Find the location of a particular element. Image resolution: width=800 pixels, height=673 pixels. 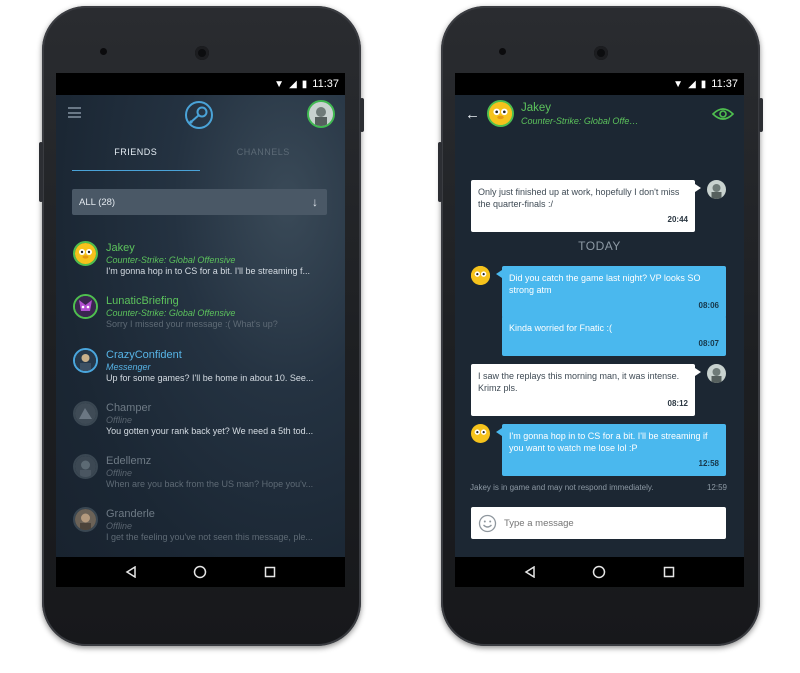

arrow-down-icon: ↓ is located at coordinates (315, 202).